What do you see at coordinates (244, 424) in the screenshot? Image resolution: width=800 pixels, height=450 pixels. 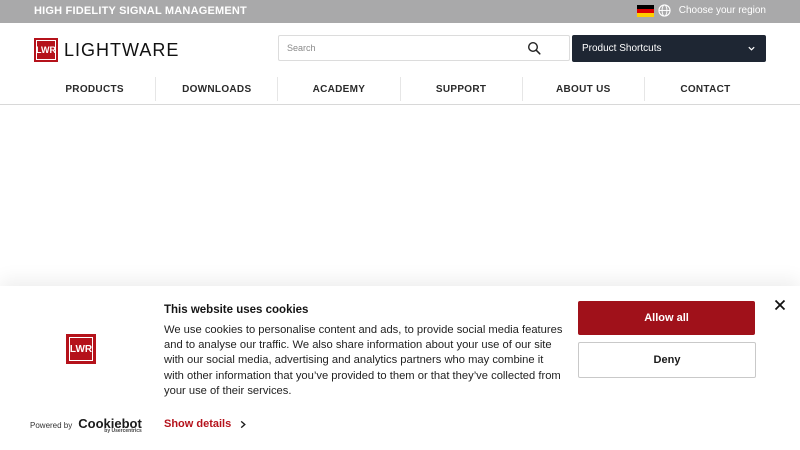 I see `chevron-right-icon` at bounding box center [244, 424].